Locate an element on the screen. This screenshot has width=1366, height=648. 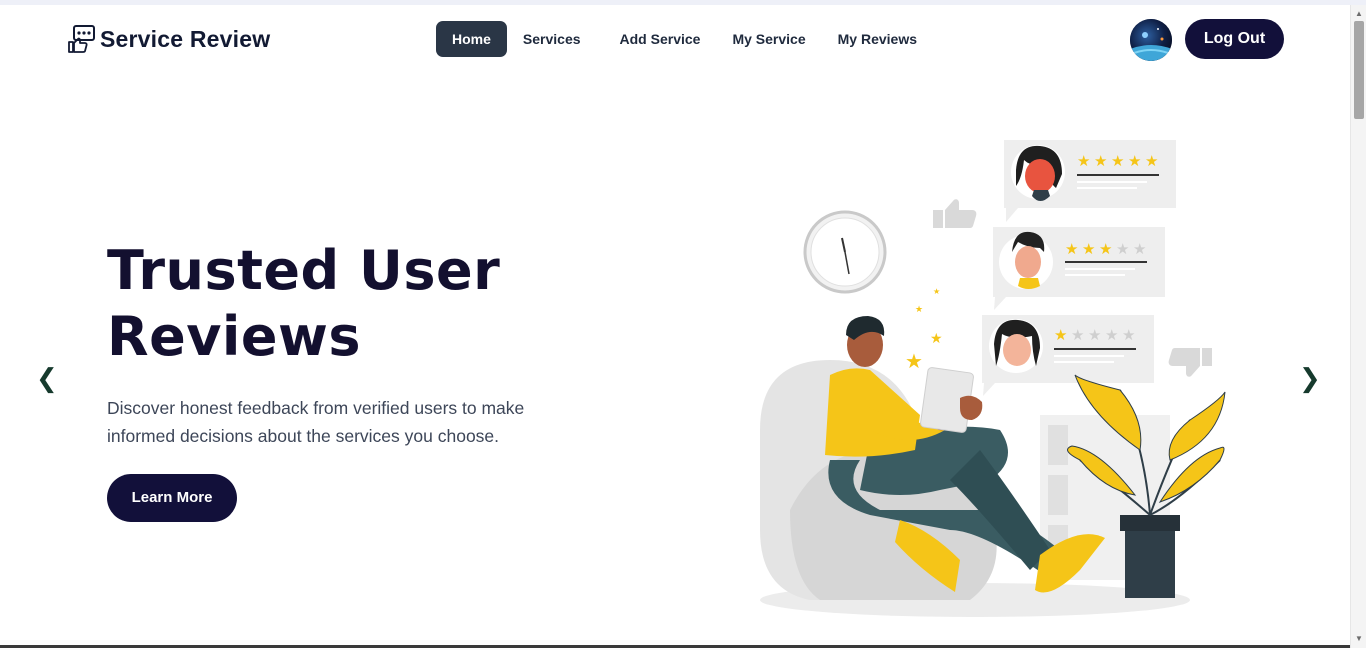
learn-more-button: Learn More is located at coordinates (172, 498).